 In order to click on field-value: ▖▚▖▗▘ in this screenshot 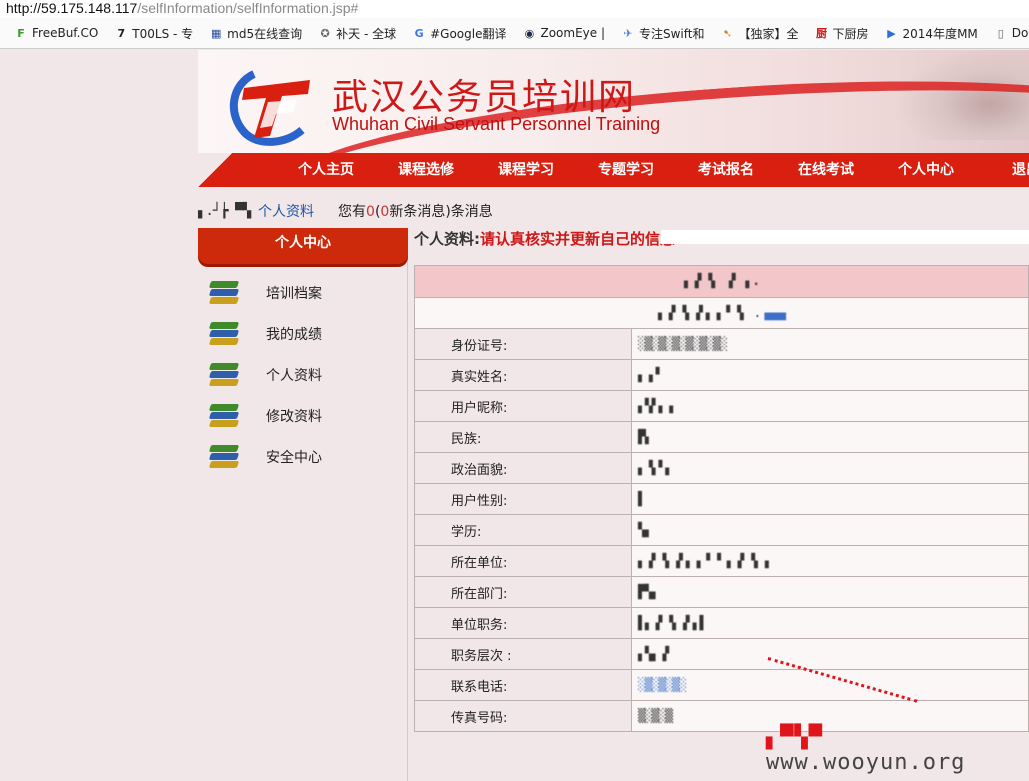, I will do `click(655, 654)`.